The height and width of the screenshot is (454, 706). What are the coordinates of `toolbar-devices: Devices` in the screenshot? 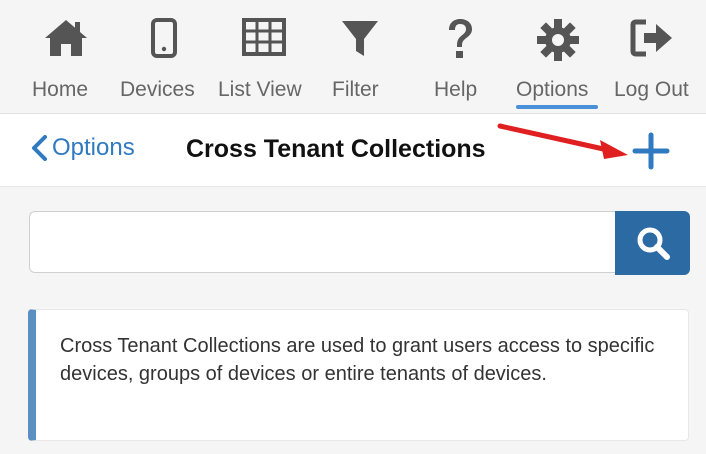 It's located at (164, 56).